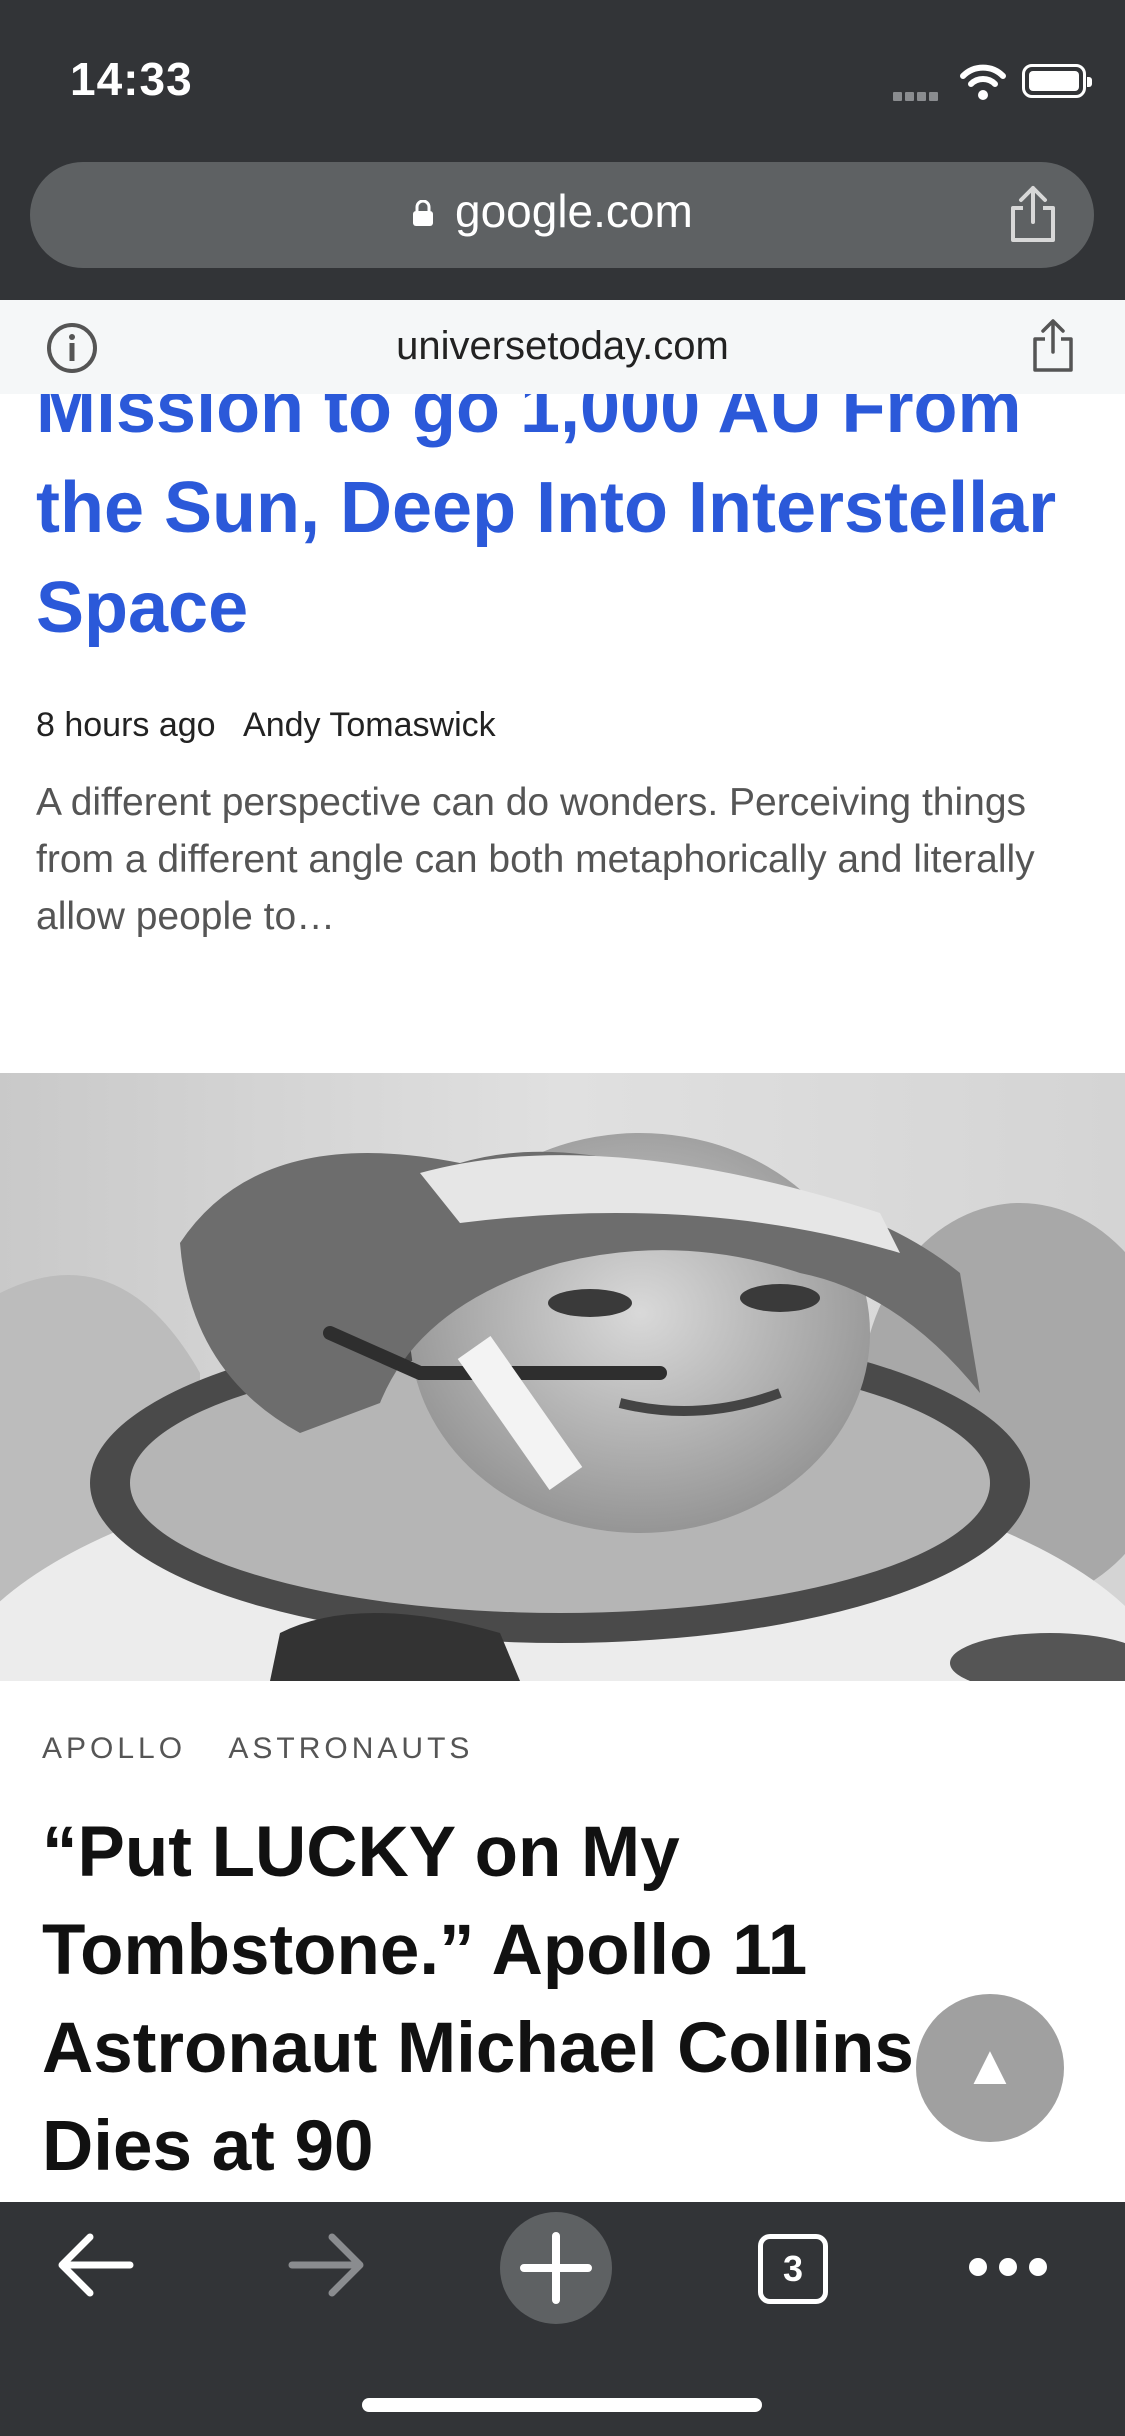 This screenshot has height=2436, width=1125. I want to click on url-bar: google.com, so click(562, 215).